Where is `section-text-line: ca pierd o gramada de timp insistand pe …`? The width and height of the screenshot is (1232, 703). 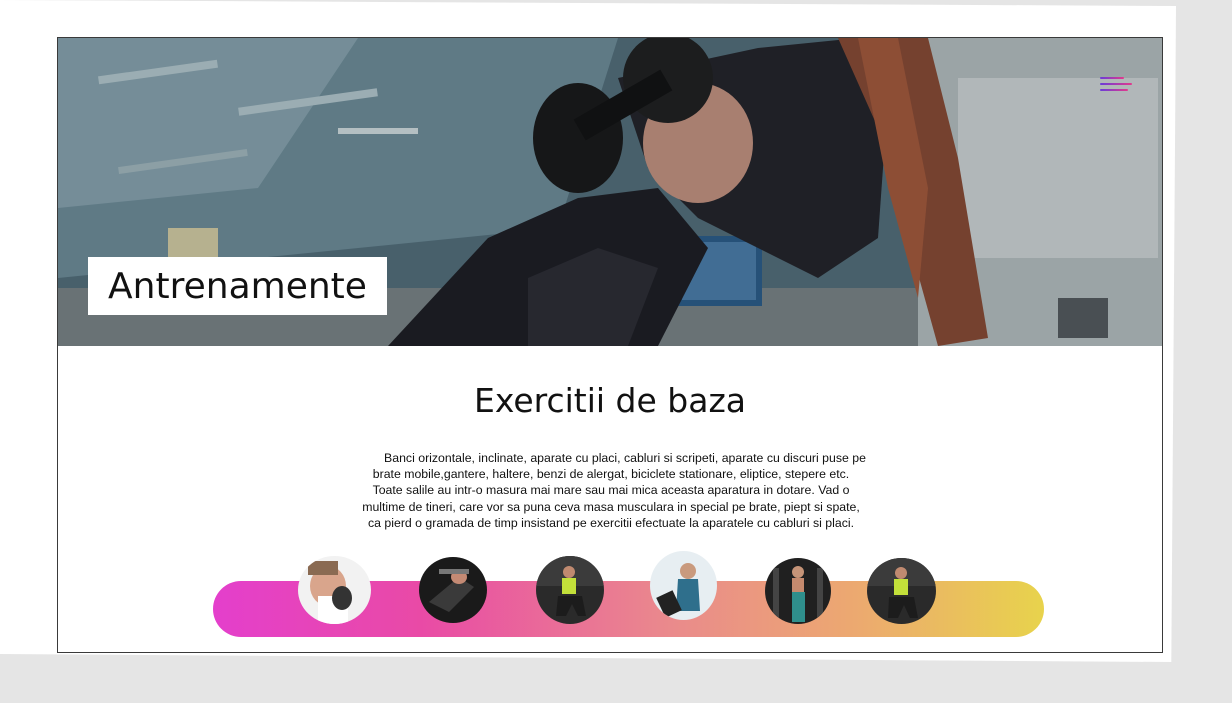 section-text-line: ca pierd o gramada de timp insistand pe … is located at coordinates (611, 522).